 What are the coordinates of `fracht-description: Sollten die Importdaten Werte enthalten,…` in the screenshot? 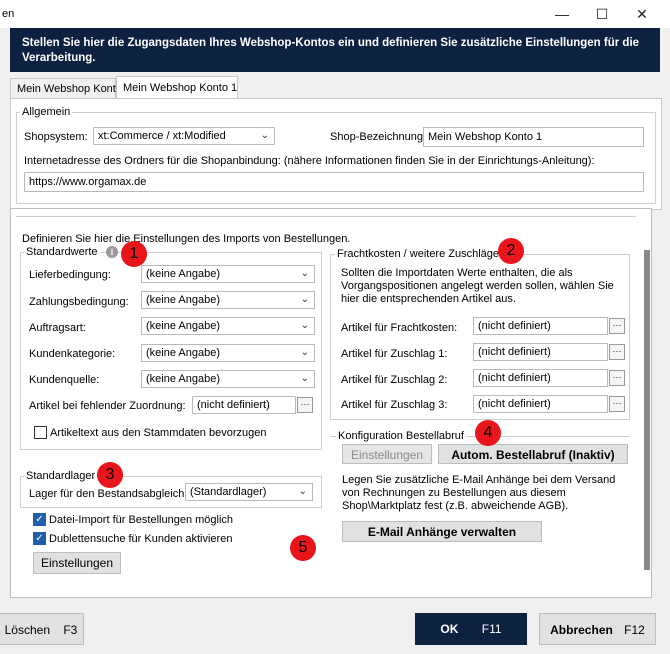 It's located at (477, 286).